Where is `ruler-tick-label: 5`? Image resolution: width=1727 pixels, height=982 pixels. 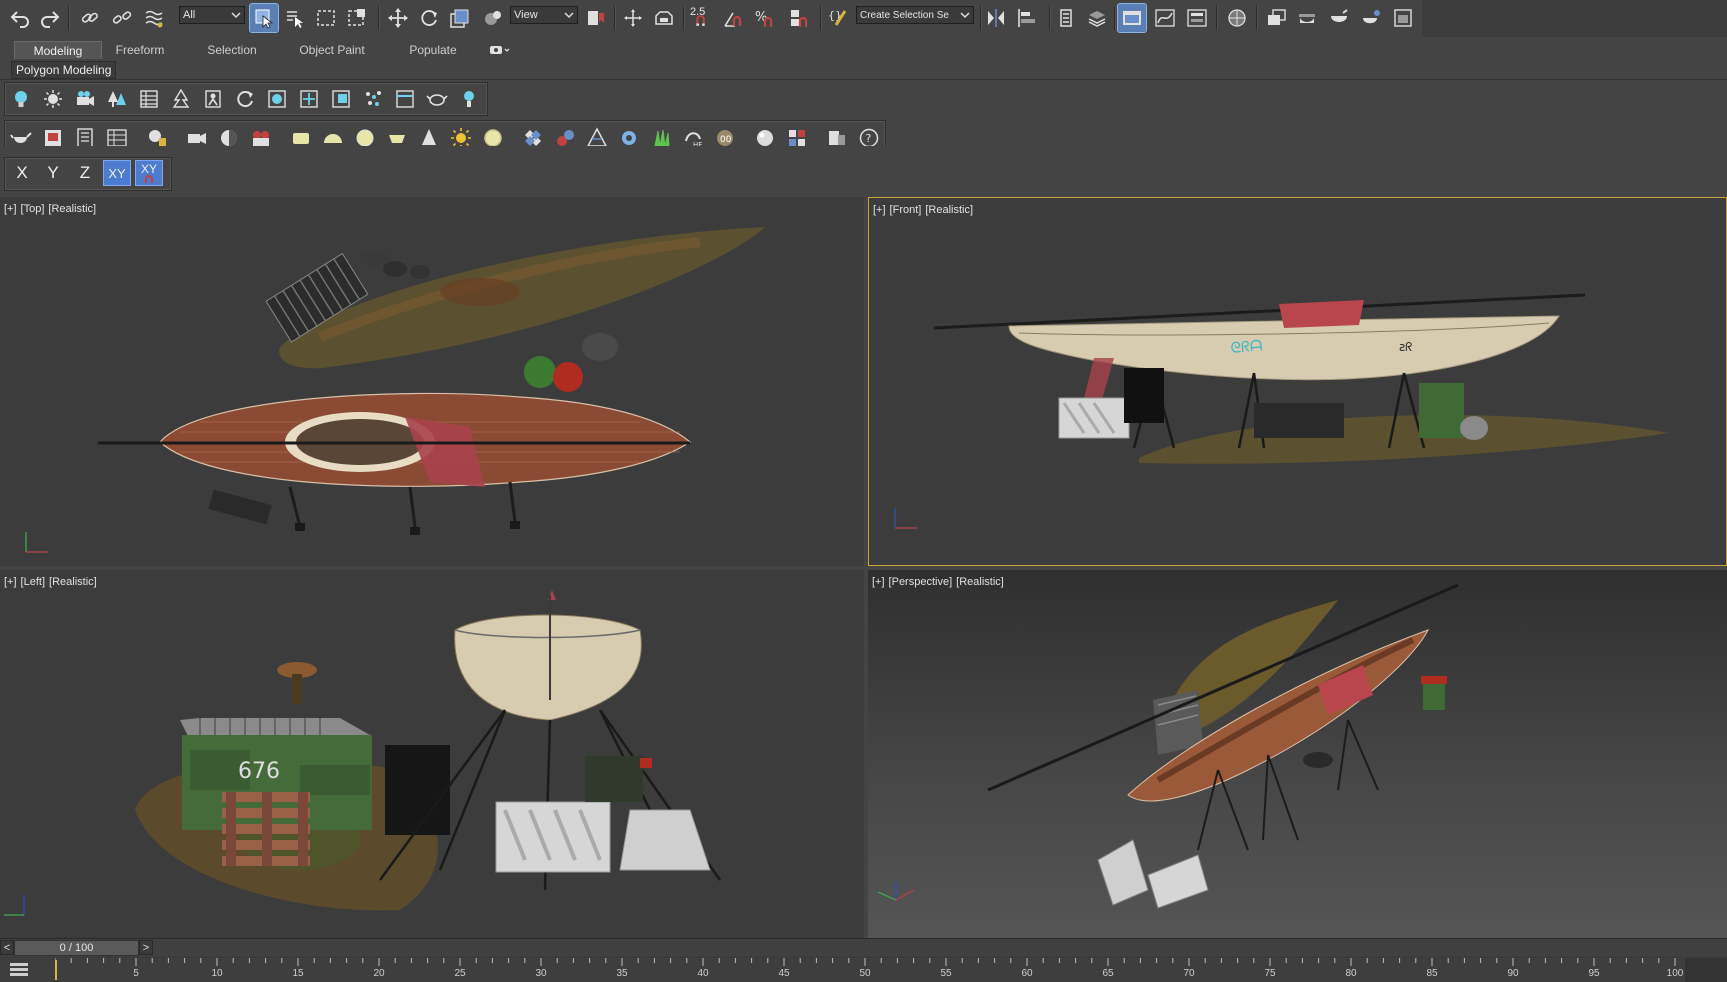 ruler-tick-label: 5 is located at coordinates (136, 973).